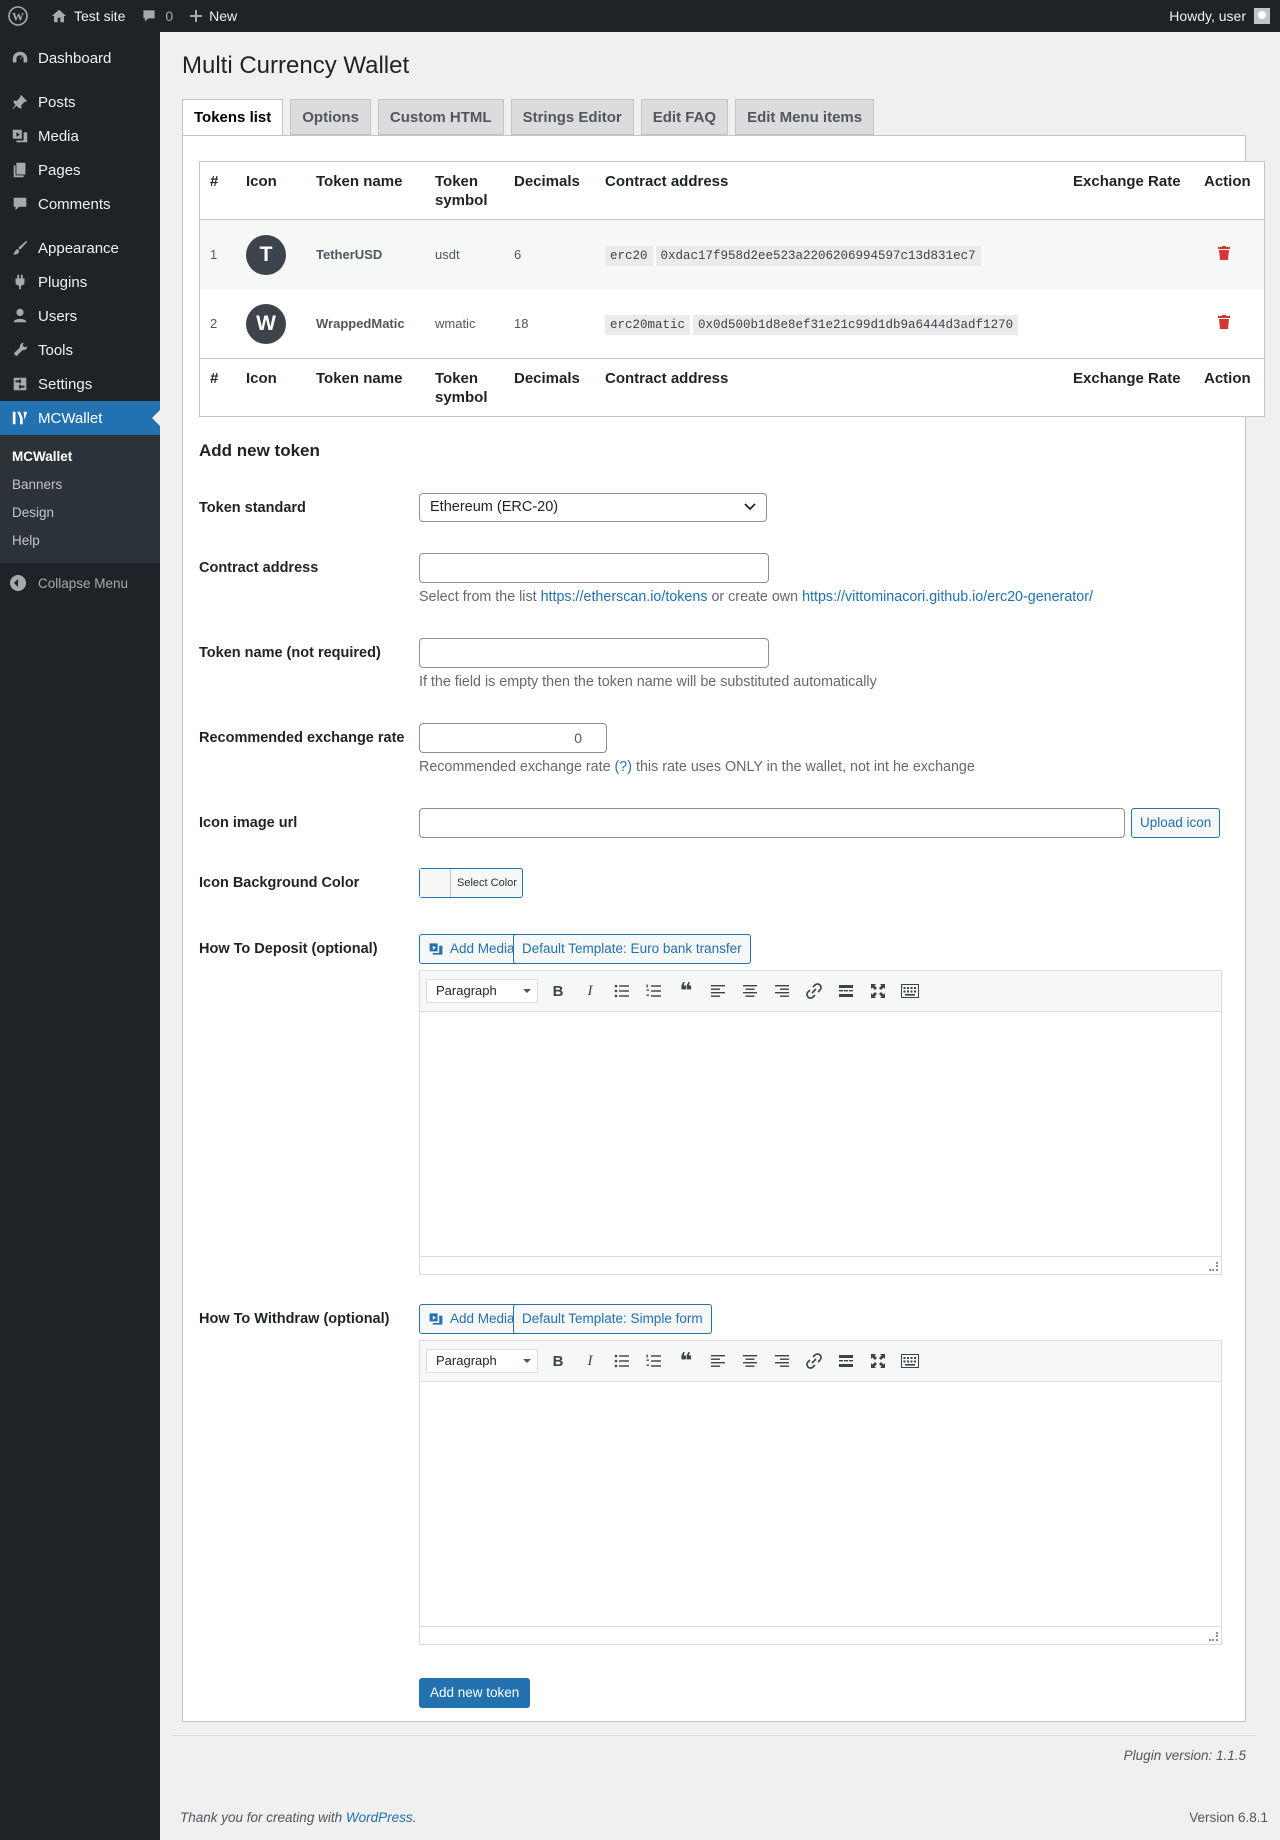  Describe the element at coordinates (518, 254) in the screenshot. I see `token-decimals: 6` at that location.